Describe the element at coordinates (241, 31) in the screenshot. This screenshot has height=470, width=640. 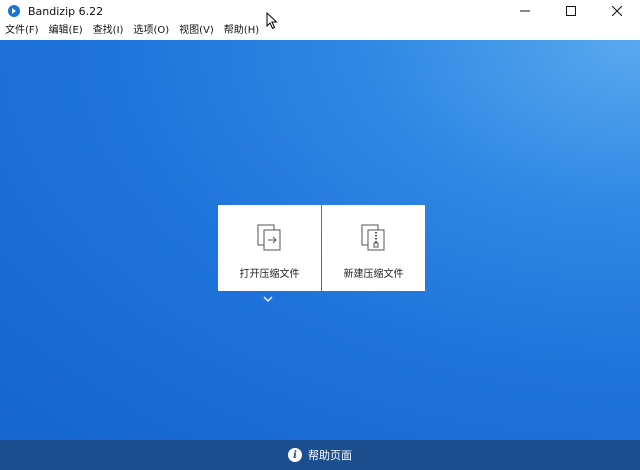
I see `menu-help: 帮助(H)` at that location.